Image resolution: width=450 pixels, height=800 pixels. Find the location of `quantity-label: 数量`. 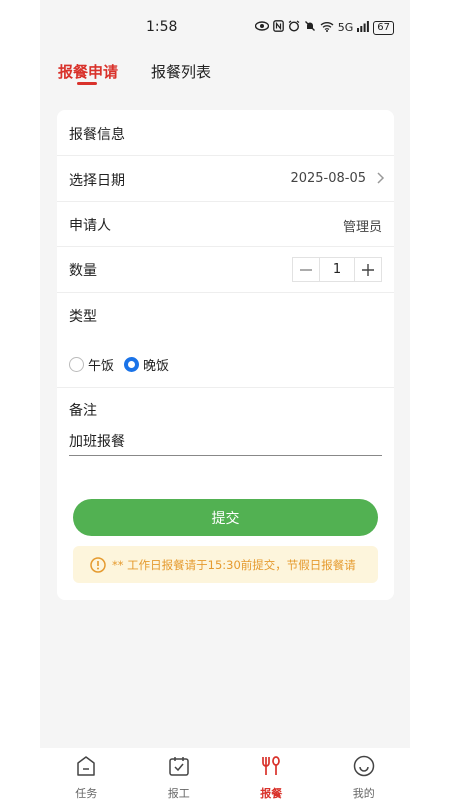

quantity-label: 数量 is located at coordinates (83, 271).